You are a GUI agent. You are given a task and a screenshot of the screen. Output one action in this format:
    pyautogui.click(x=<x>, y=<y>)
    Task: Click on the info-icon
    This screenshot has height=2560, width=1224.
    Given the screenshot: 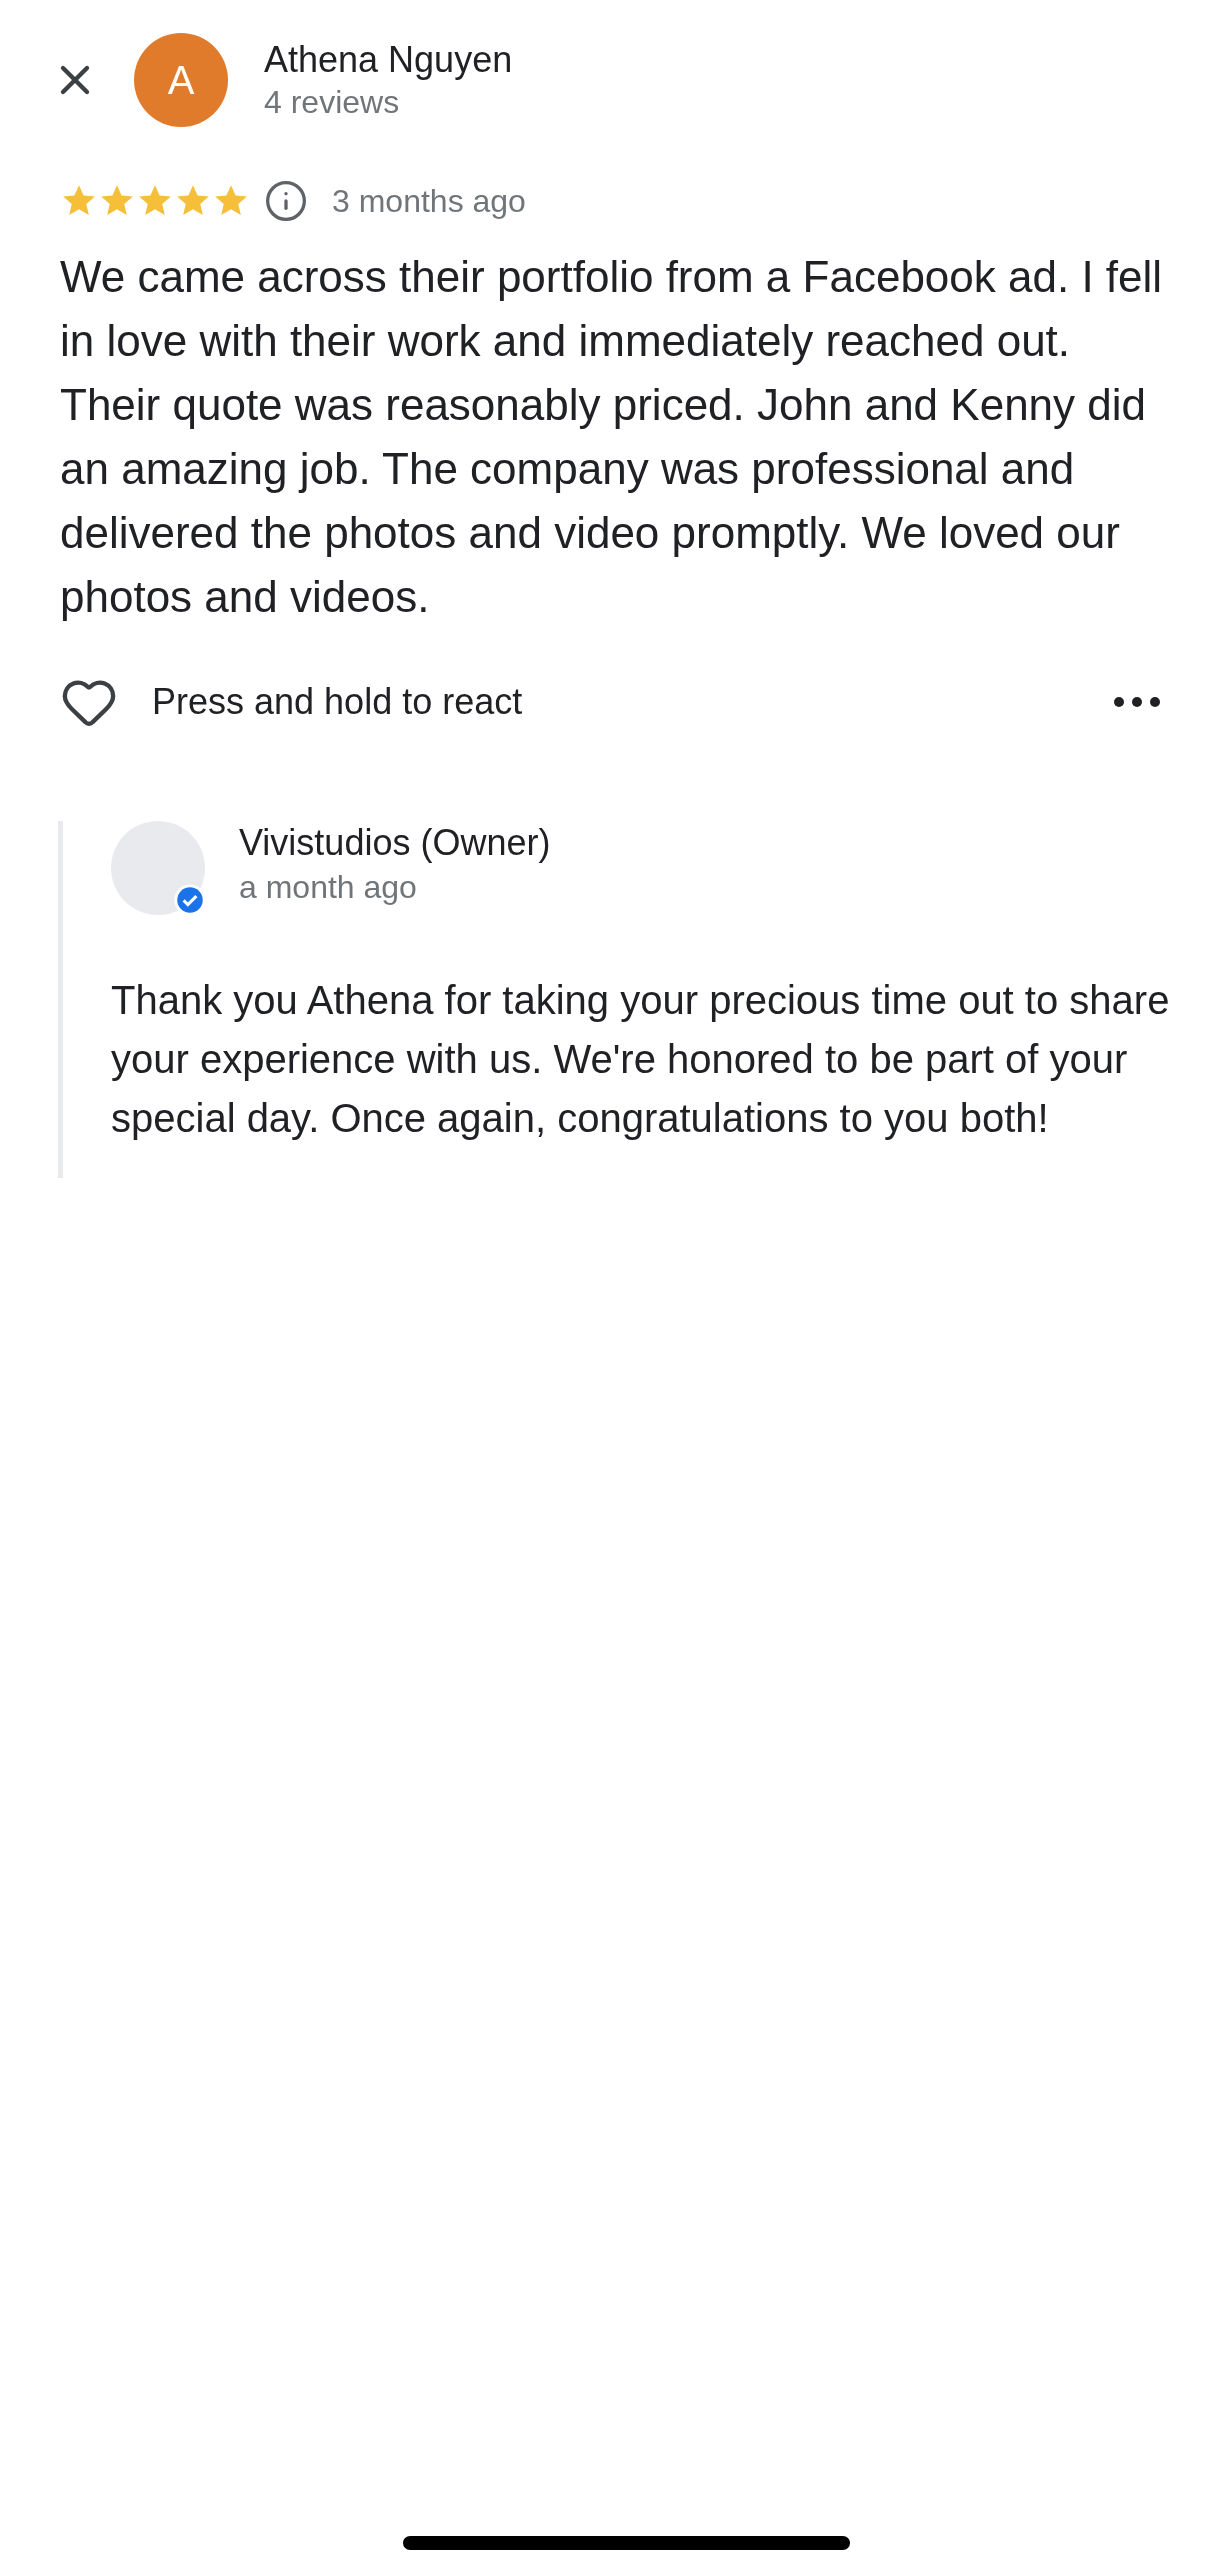 What is the action you would take?
    pyautogui.click(x=286, y=201)
    